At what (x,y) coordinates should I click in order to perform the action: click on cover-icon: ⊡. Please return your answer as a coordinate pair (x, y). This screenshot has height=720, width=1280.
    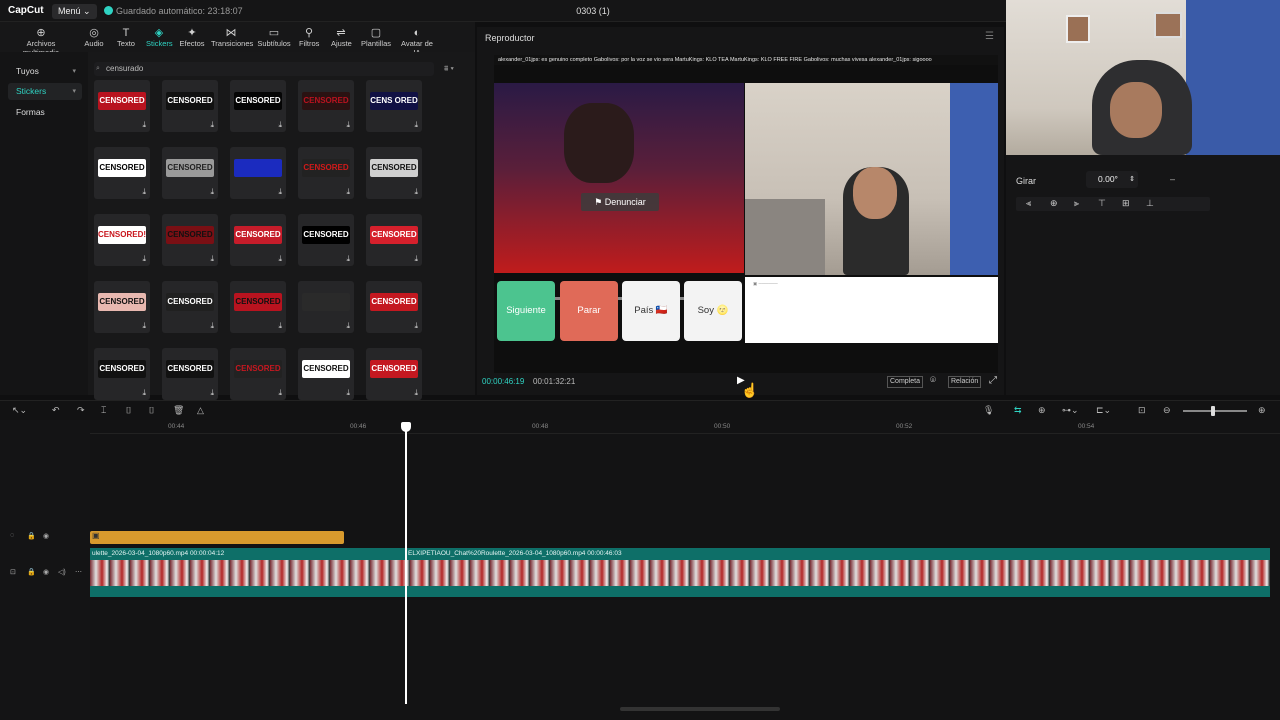
    Looking at the image, I should click on (13, 572).